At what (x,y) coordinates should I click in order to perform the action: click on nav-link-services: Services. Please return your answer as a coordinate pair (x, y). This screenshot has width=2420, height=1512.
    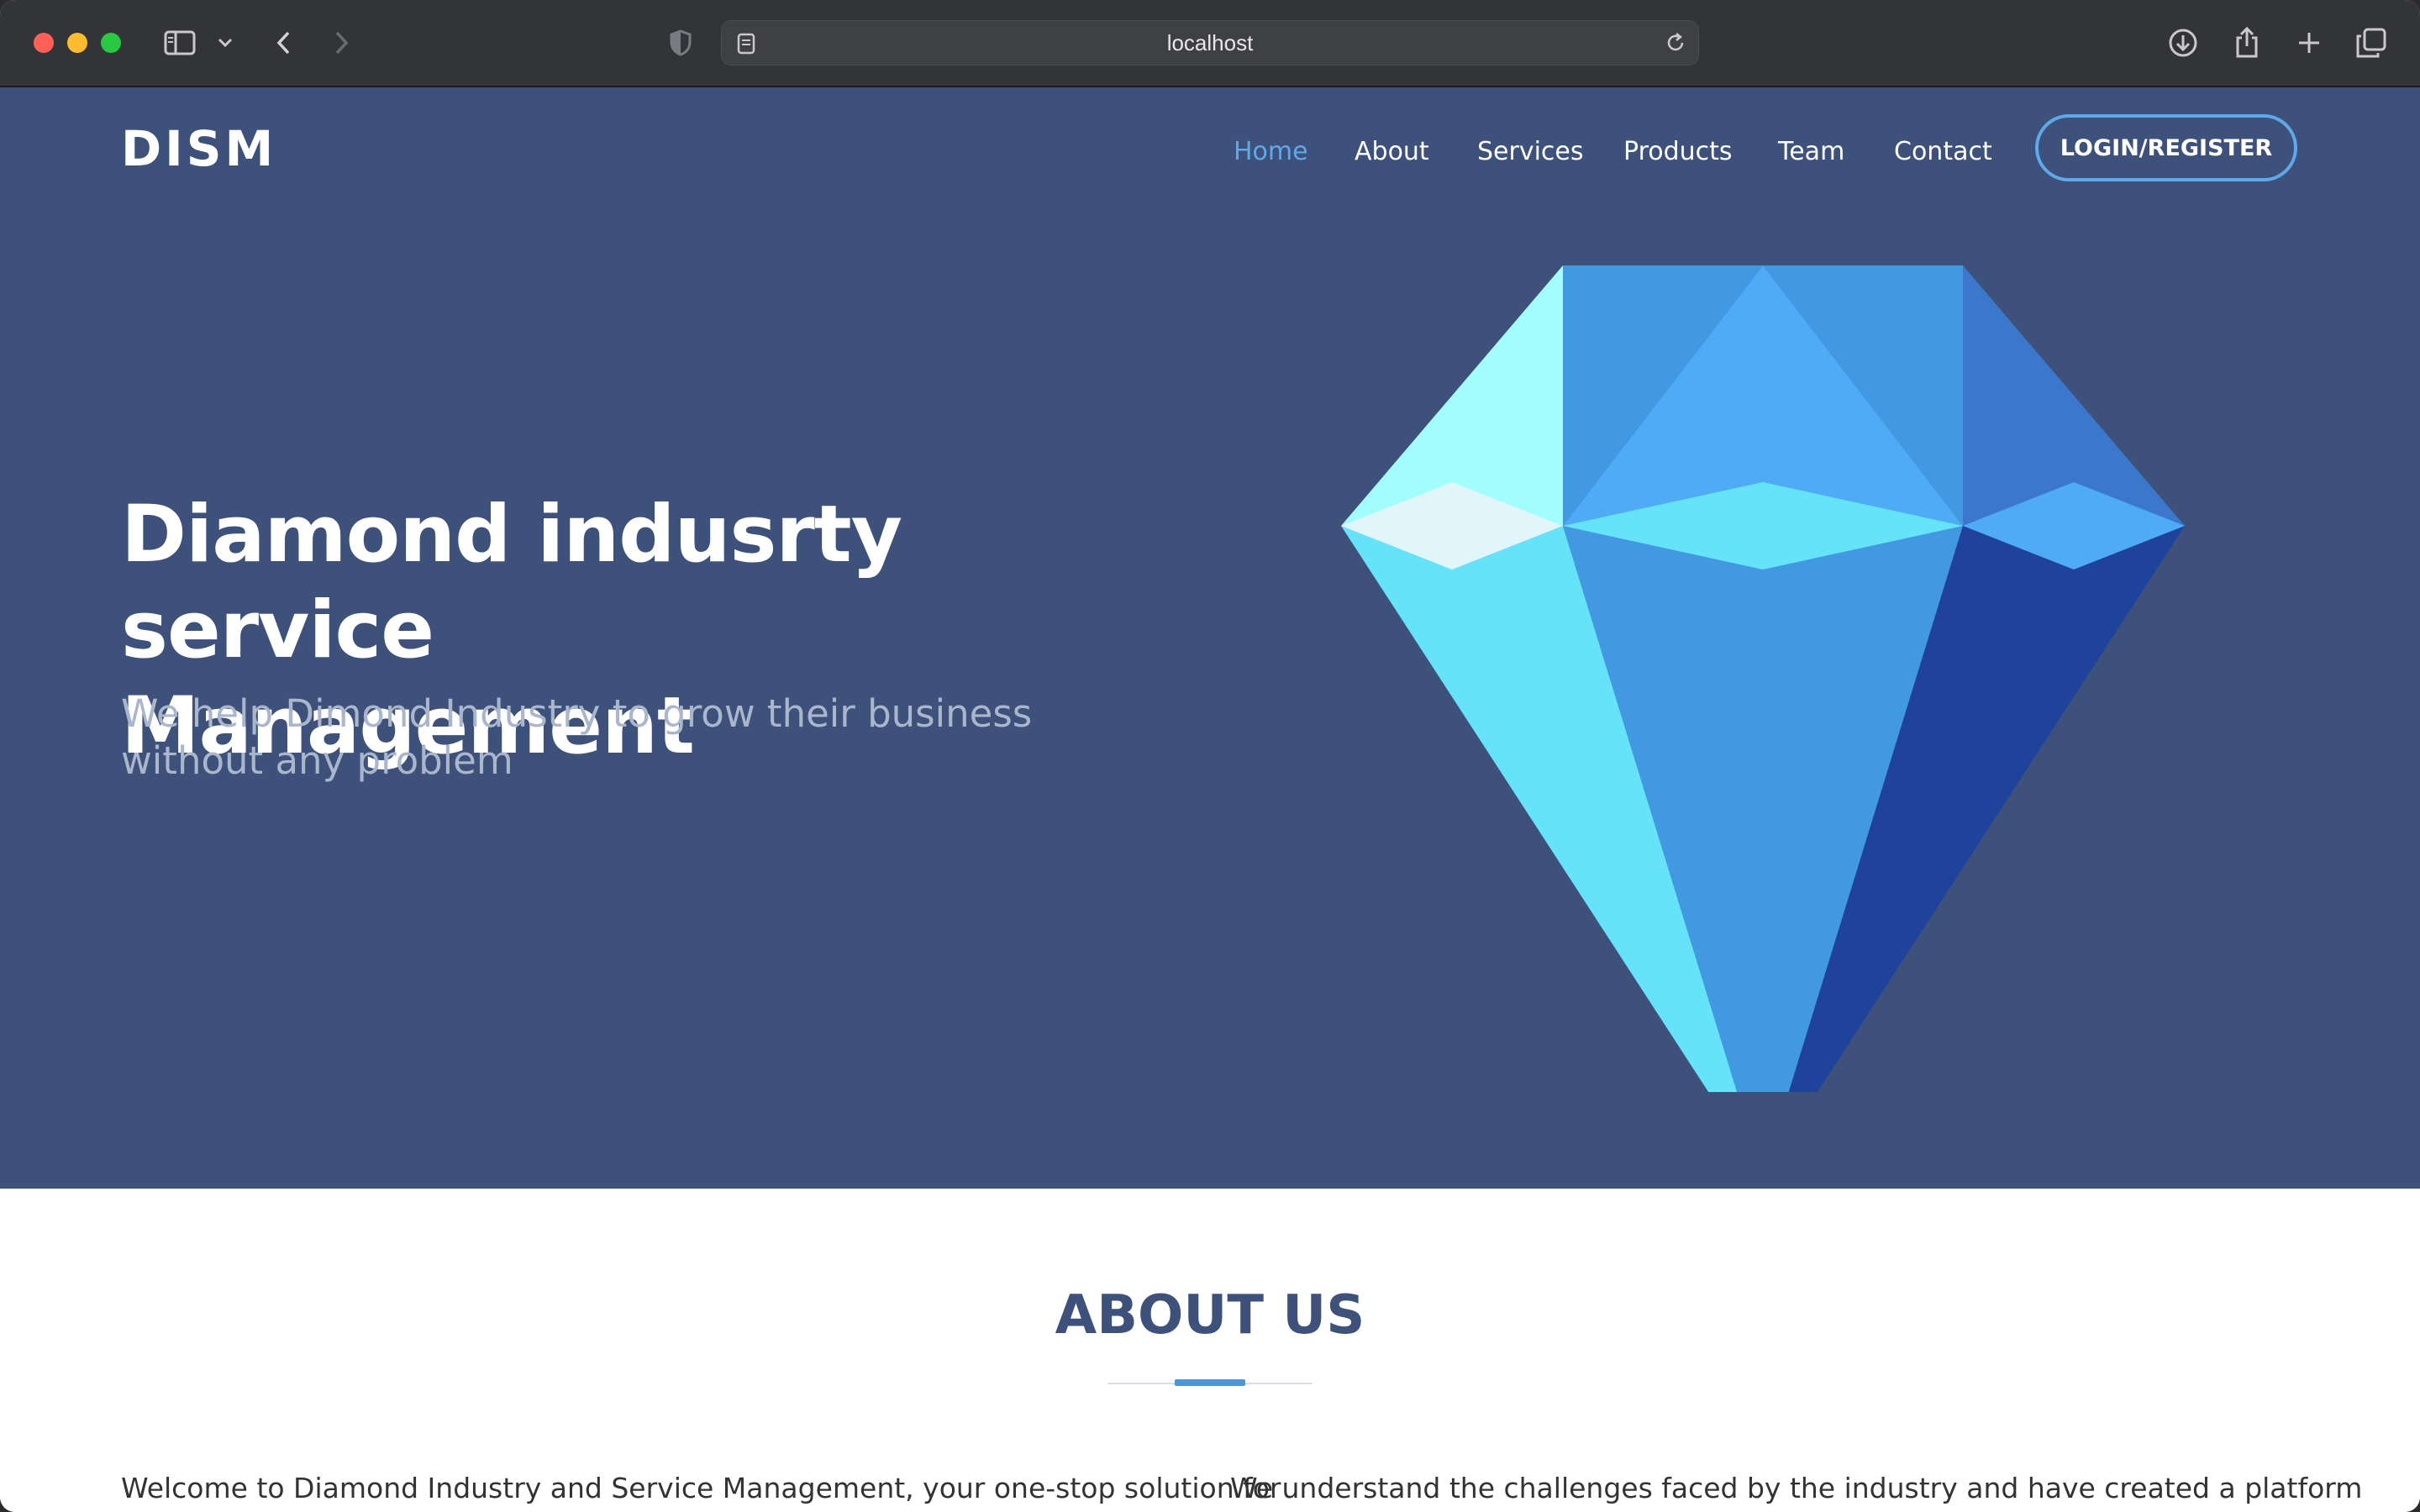
    Looking at the image, I should click on (1530, 151).